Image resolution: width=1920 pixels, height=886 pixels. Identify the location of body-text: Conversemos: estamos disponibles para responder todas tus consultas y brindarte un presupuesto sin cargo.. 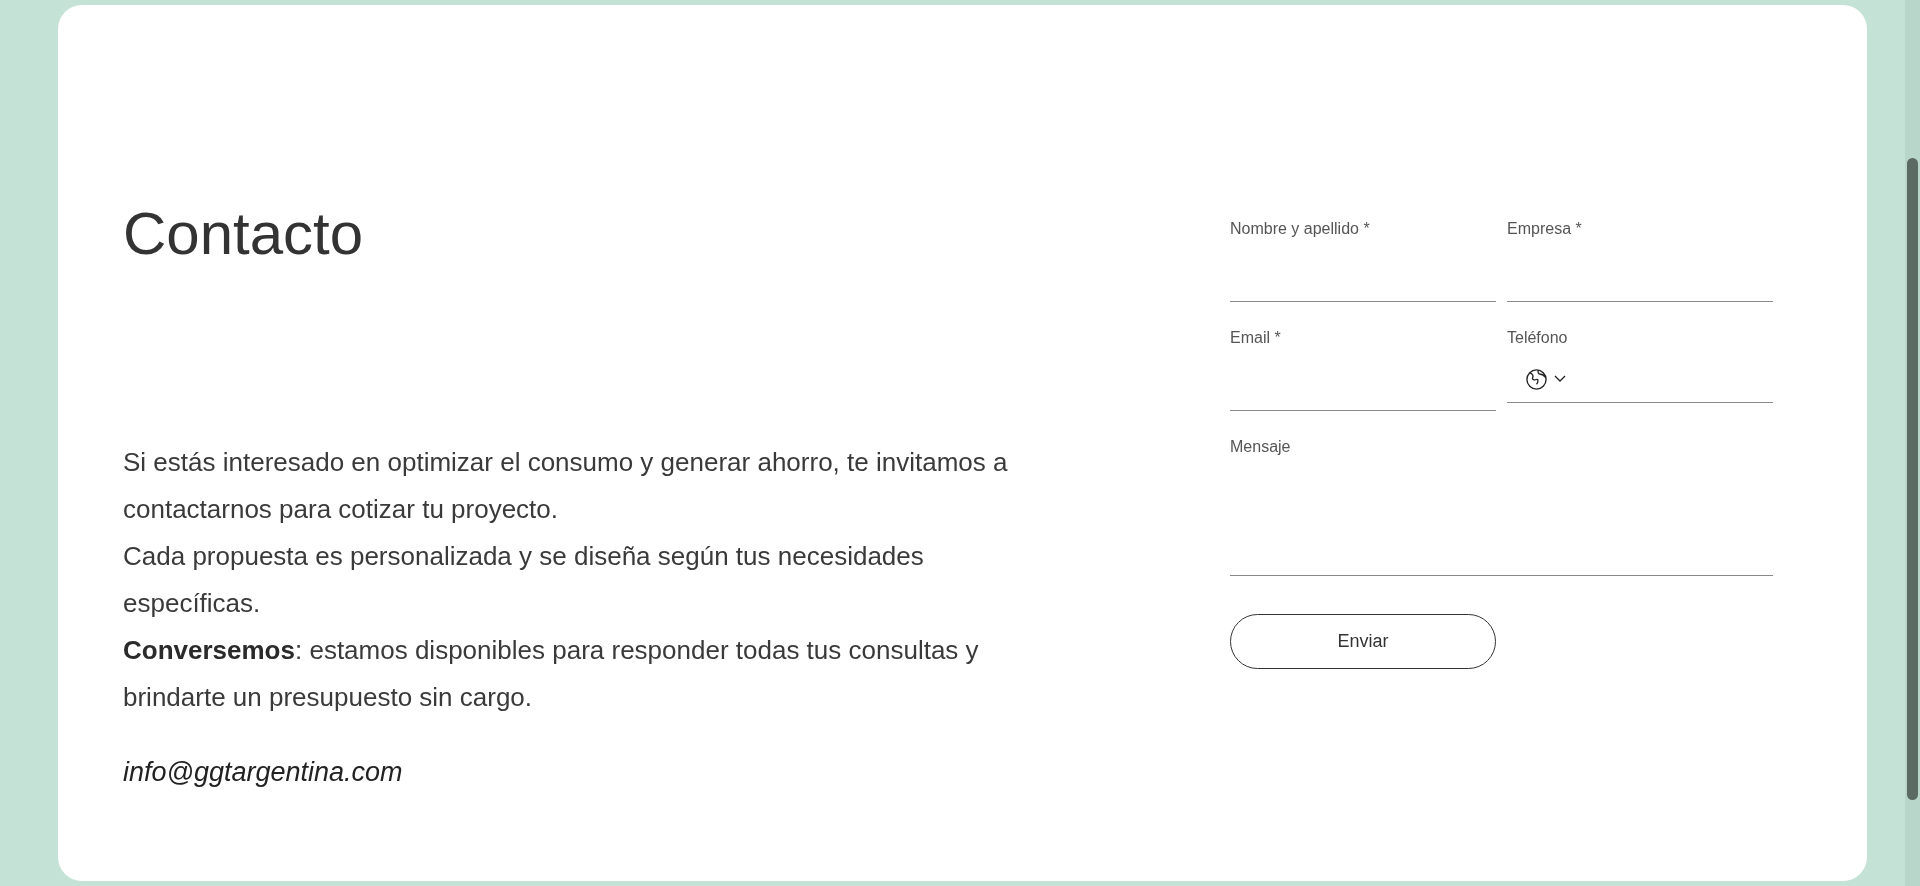
(551, 674).